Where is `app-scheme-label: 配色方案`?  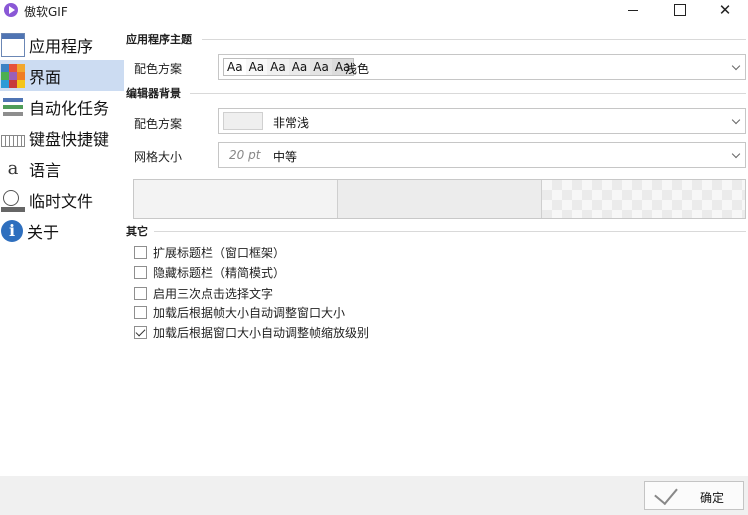
app-scheme-label: 配色方案 is located at coordinates (158, 69).